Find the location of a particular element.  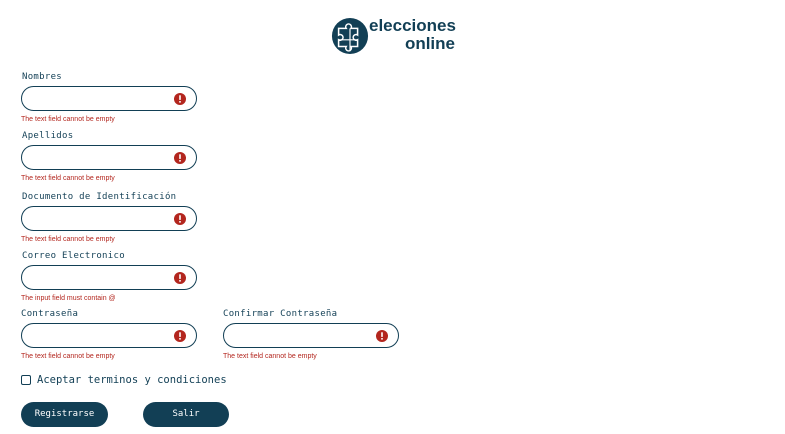

register-button: Registrarse is located at coordinates (64, 414).